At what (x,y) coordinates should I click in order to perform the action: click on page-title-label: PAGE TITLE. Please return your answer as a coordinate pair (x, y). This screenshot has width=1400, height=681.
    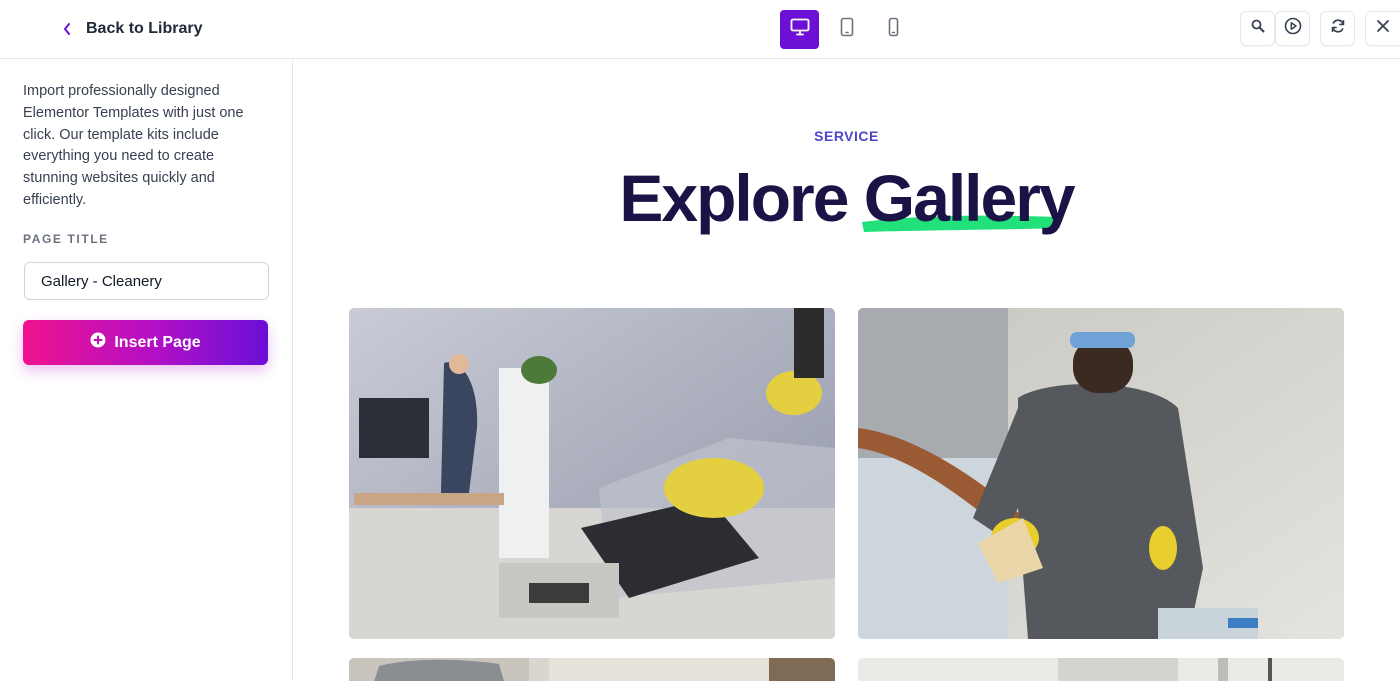
    Looking at the image, I should click on (66, 239).